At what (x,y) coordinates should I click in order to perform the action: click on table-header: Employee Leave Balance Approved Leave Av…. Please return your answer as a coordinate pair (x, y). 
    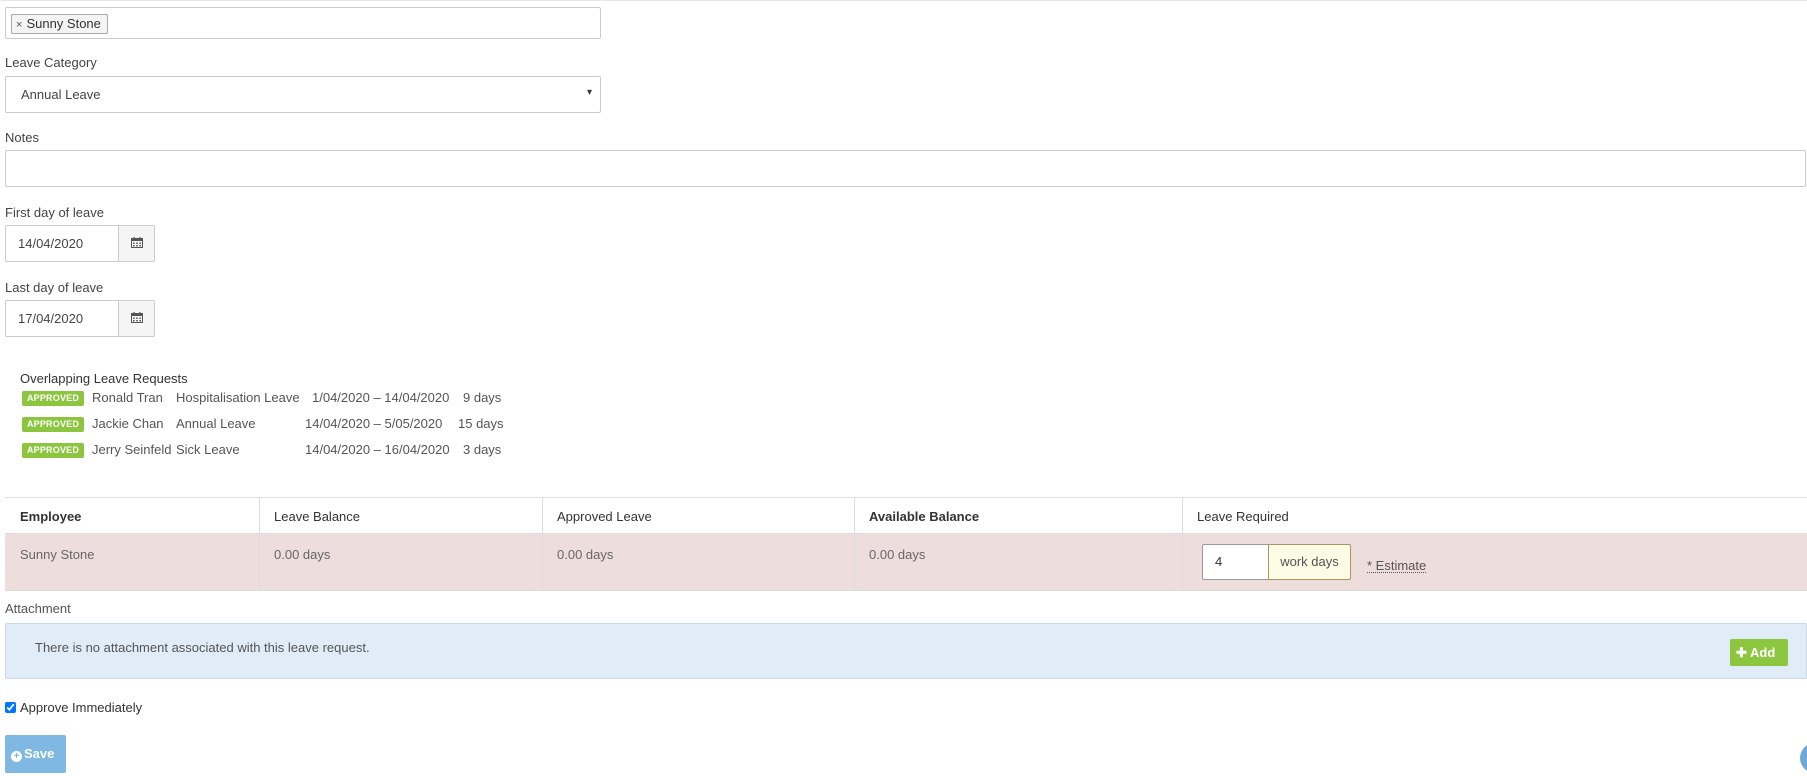
    Looking at the image, I should click on (906, 515).